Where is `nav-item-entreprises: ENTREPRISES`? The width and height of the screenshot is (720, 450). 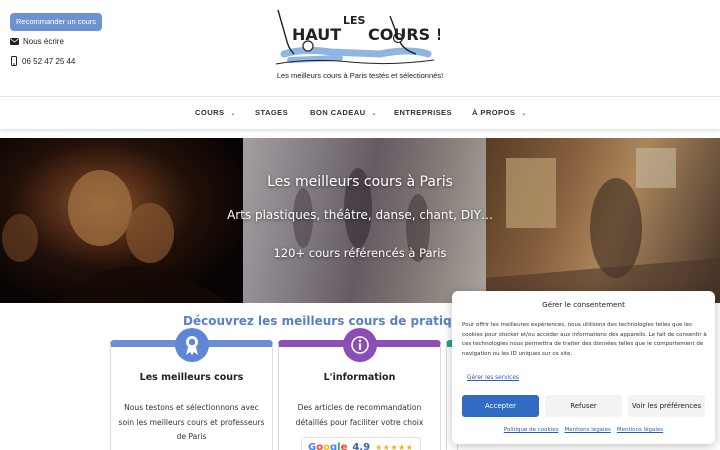 nav-item-entreprises: ENTREPRISES is located at coordinates (423, 113).